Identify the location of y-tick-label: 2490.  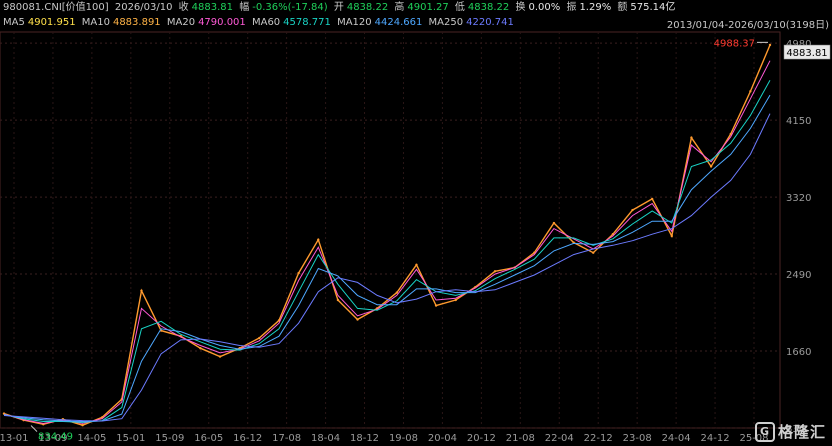
(798, 275).